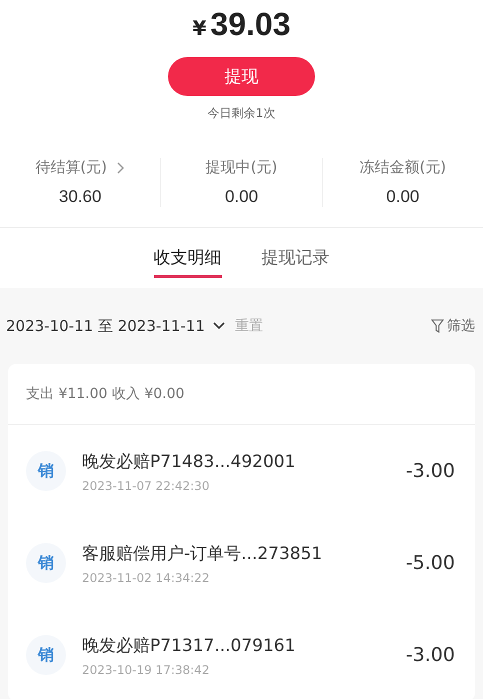 The height and width of the screenshot is (699, 483). Describe the element at coordinates (80, 197) in the screenshot. I see `stat-value: 30.60` at that location.